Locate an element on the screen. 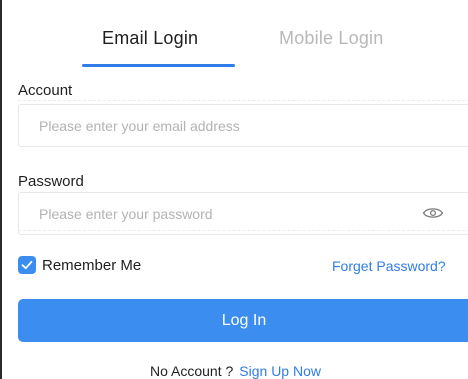 This screenshot has height=379, width=468. active-tab-indicator is located at coordinates (158, 65).